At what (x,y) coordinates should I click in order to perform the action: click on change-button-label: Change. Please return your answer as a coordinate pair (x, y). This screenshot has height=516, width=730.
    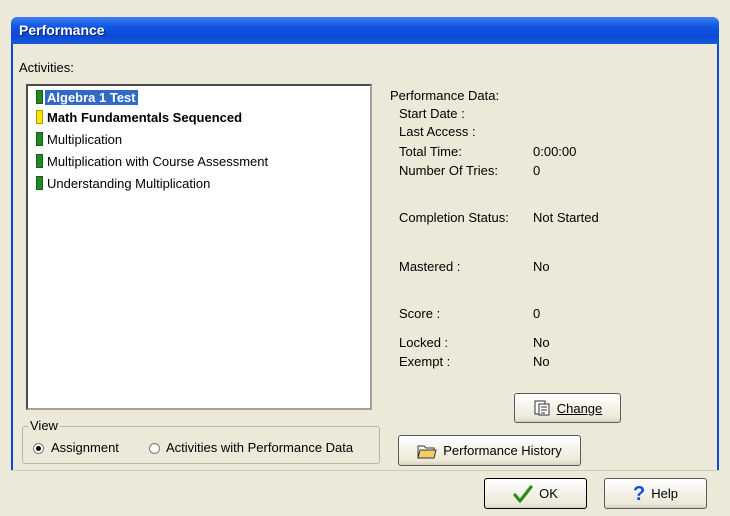
    Looking at the image, I should click on (579, 408).